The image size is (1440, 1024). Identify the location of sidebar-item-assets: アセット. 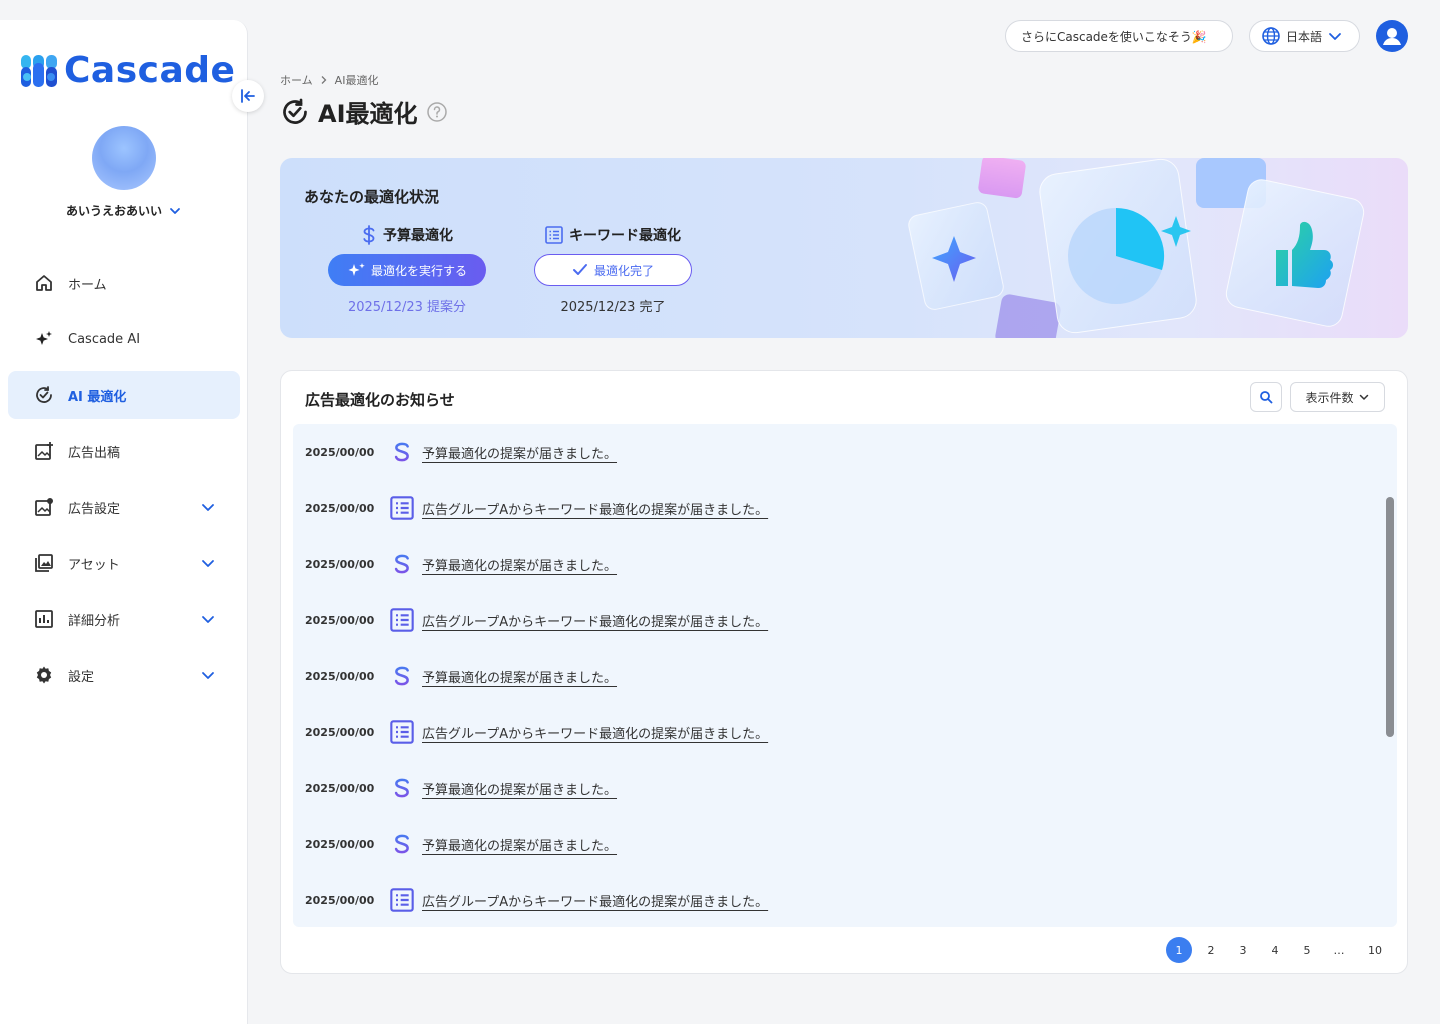
(124, 563).